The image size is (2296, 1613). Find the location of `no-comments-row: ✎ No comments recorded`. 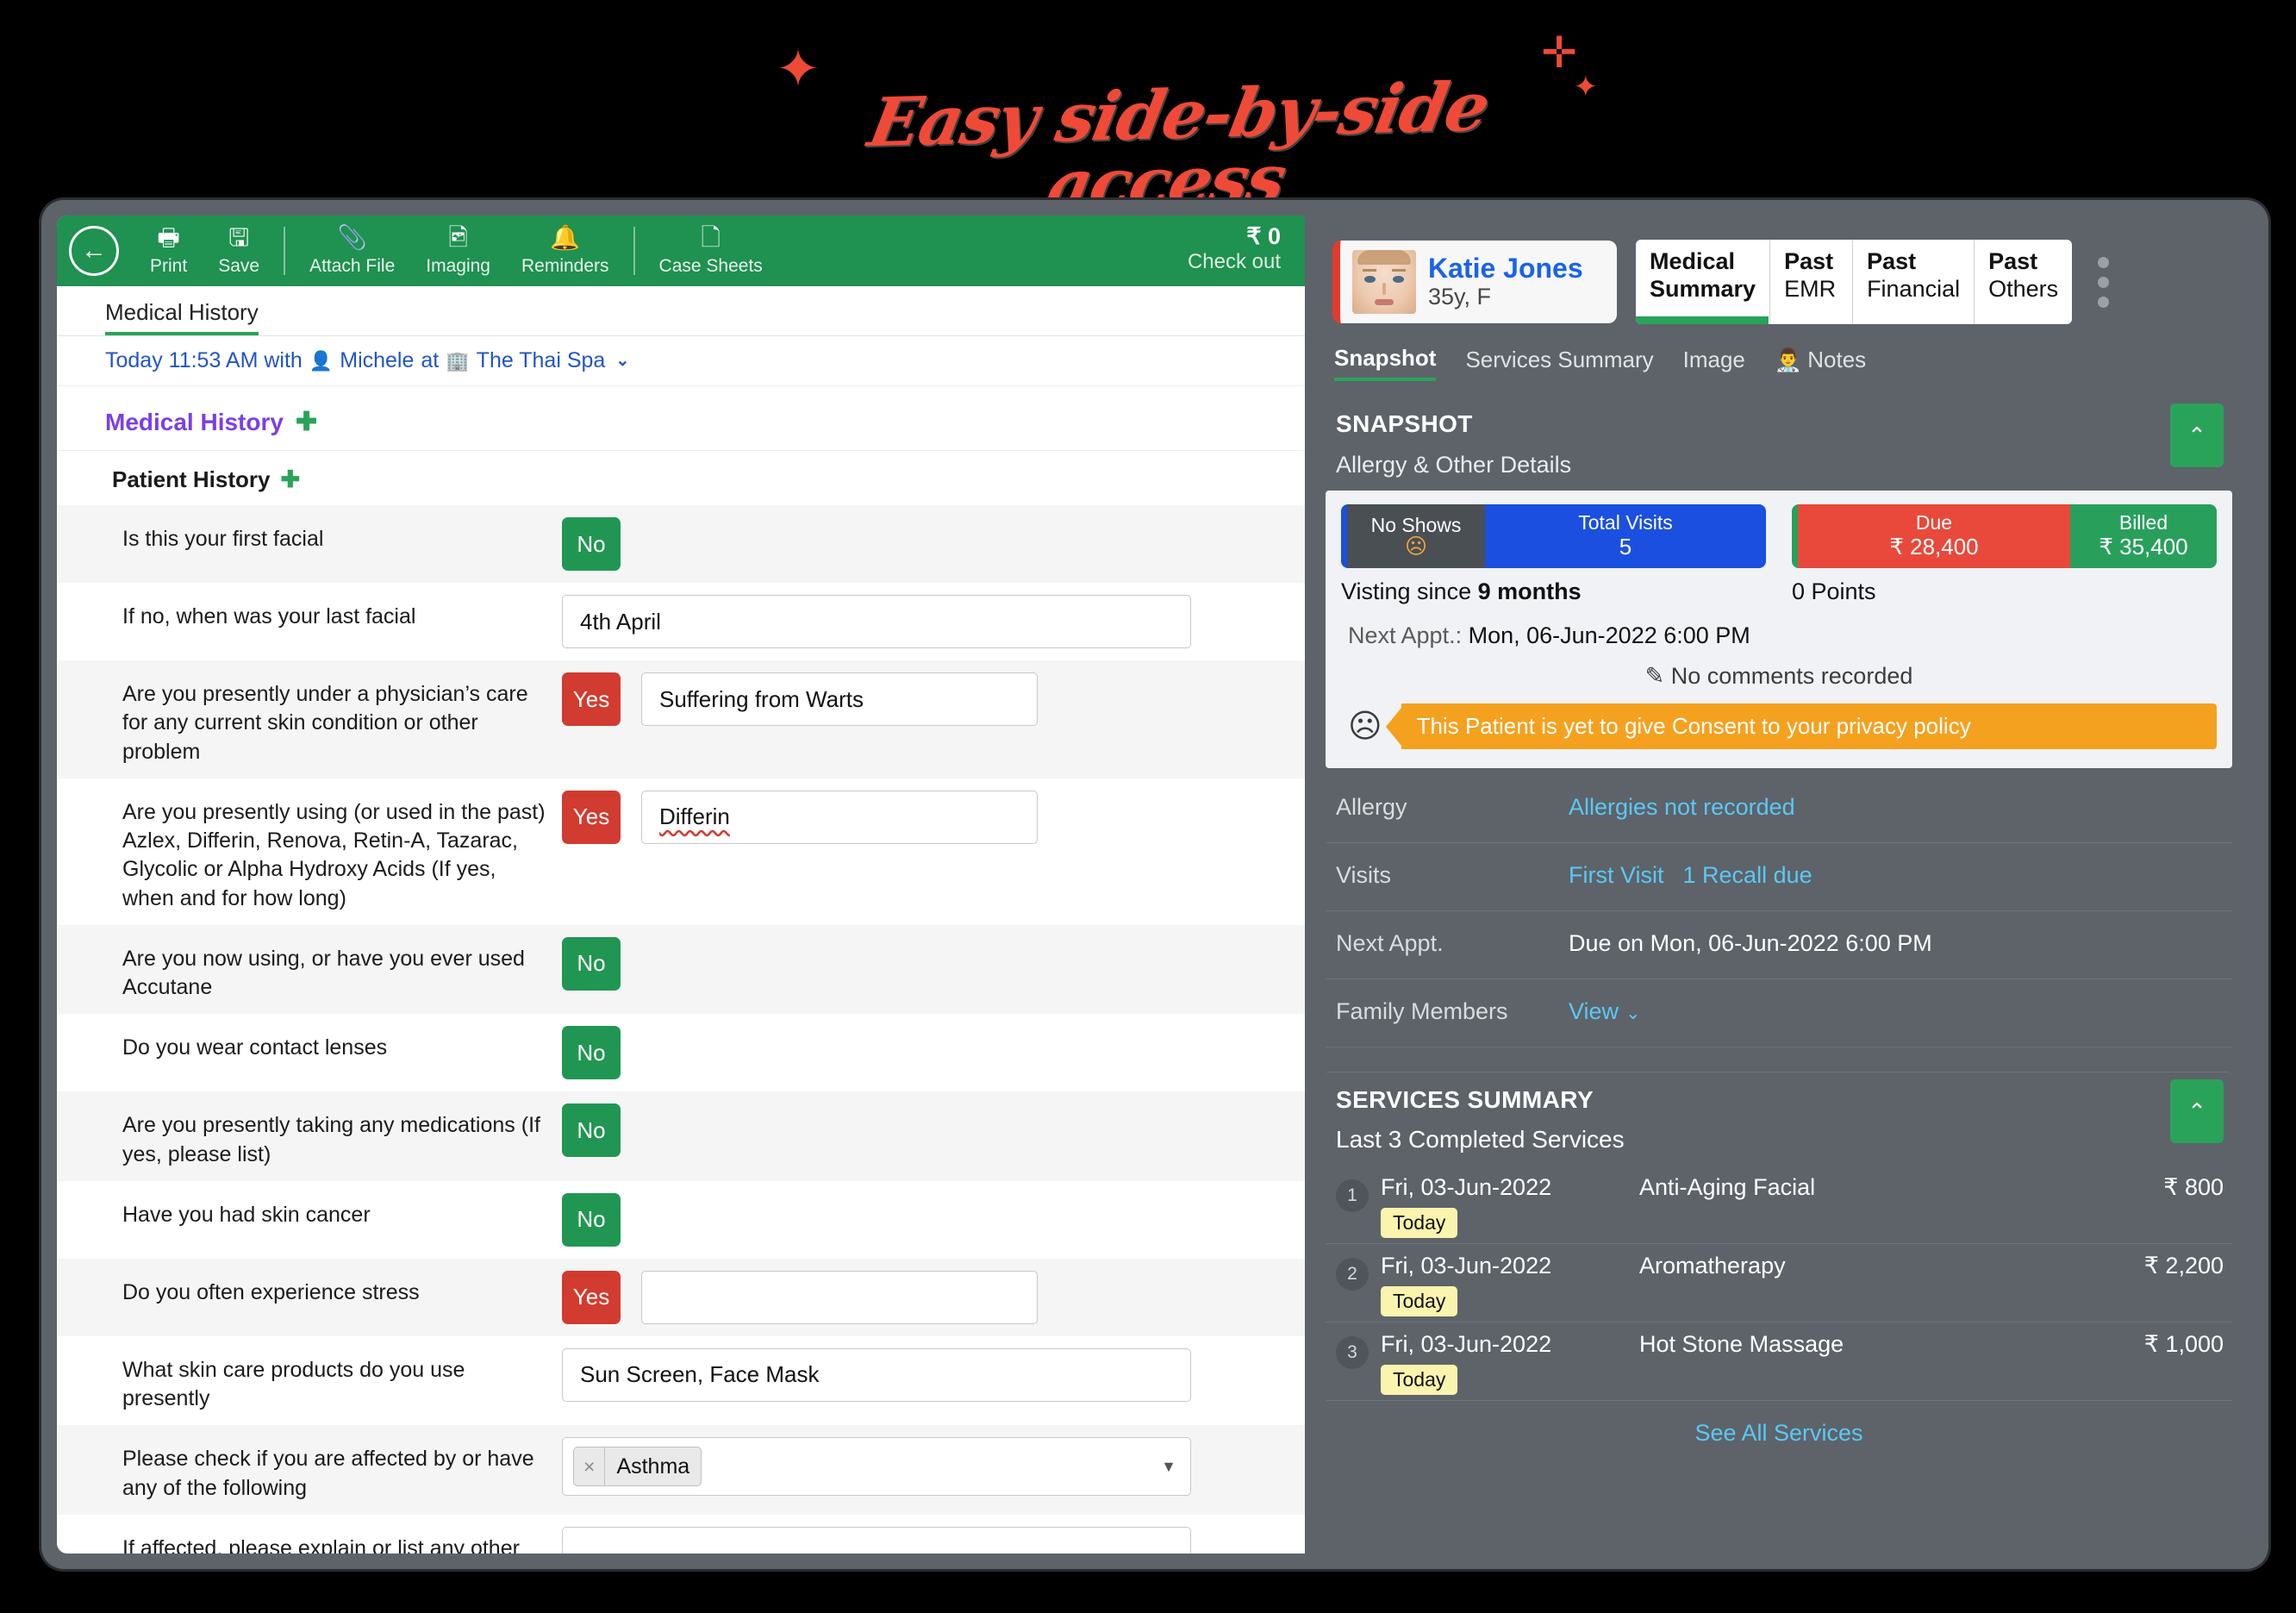

no-comments-row: ✎ No comments recorded is located at coordinates (1779, 676).